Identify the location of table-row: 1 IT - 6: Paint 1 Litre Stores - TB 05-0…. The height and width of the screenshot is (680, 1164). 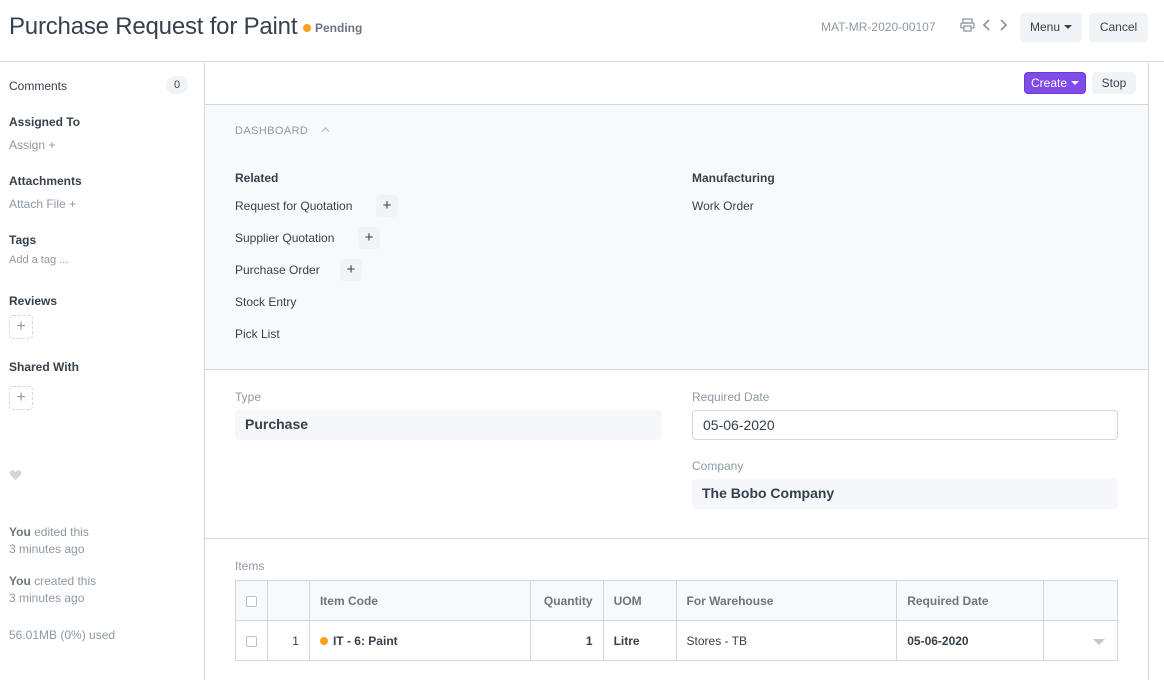
(676, 640).